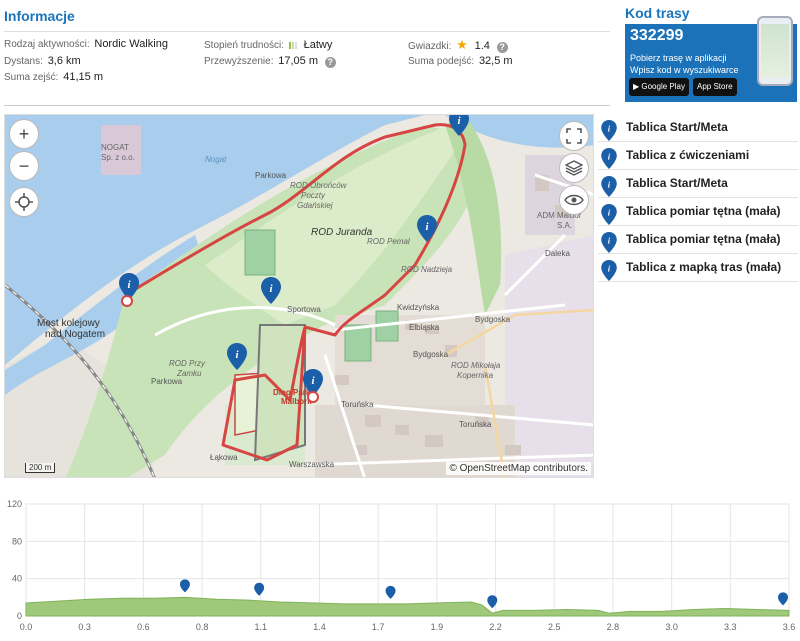 Image resolution: width=800 pixels, height=641 pixels. I want to click on start-meta-pin-2-icon: i, so click(459, 125).